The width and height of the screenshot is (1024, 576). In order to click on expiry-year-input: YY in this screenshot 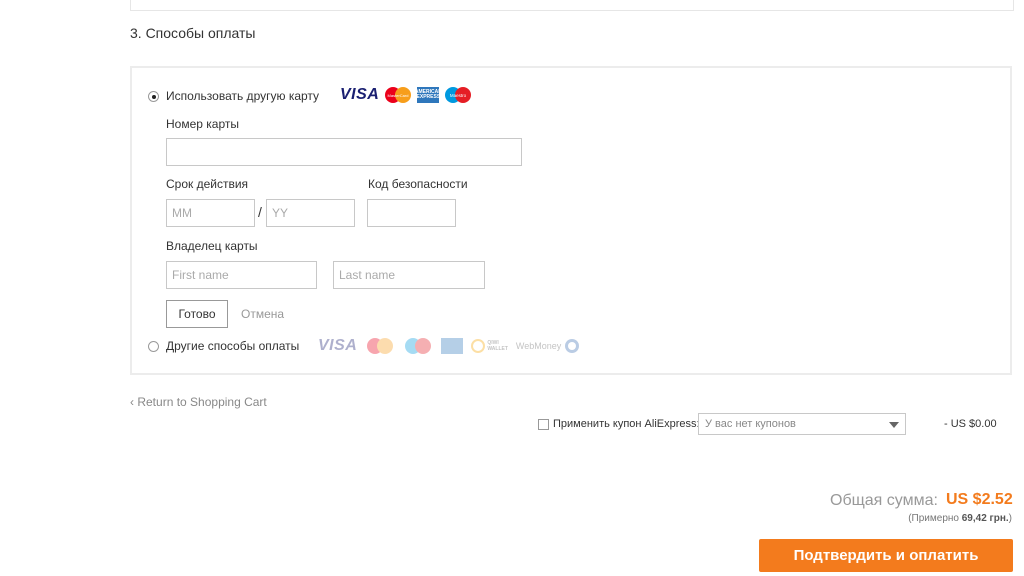, I will do `click(310, 213)`.